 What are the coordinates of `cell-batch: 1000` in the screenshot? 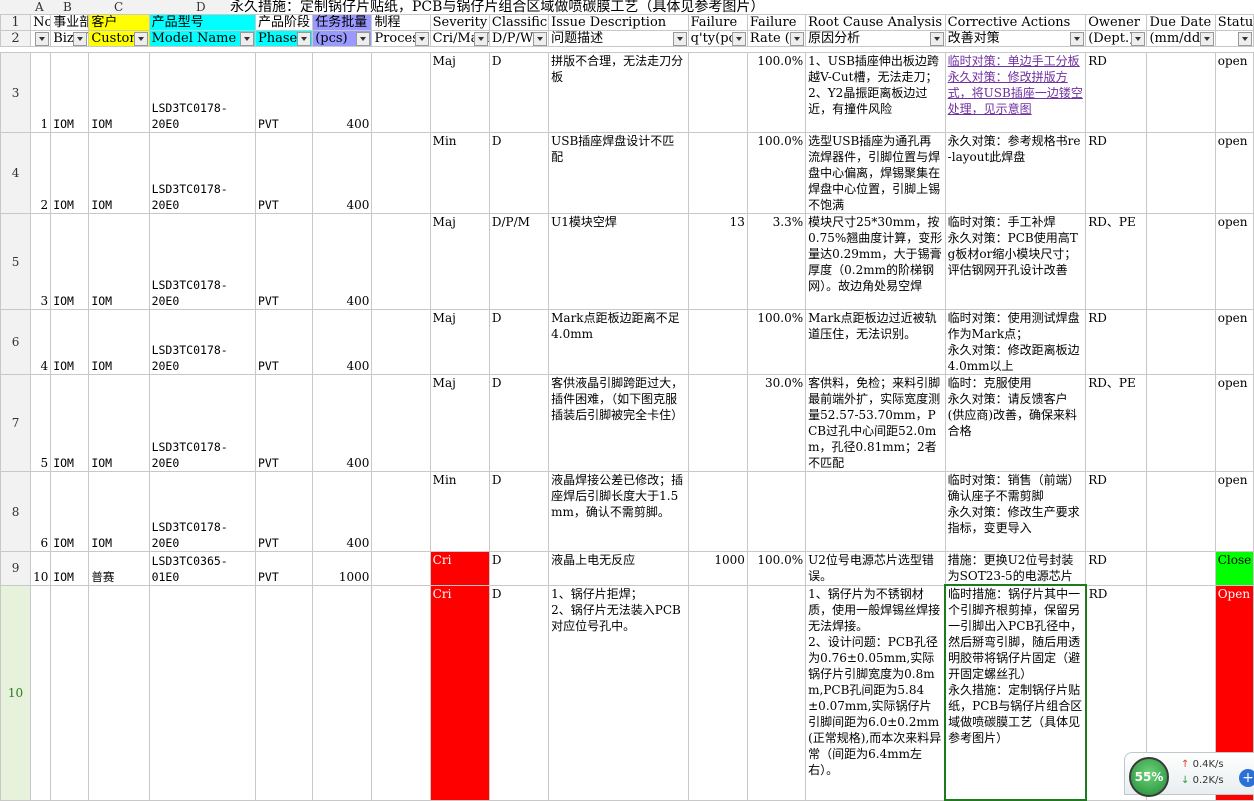 It's located at (342, 568).